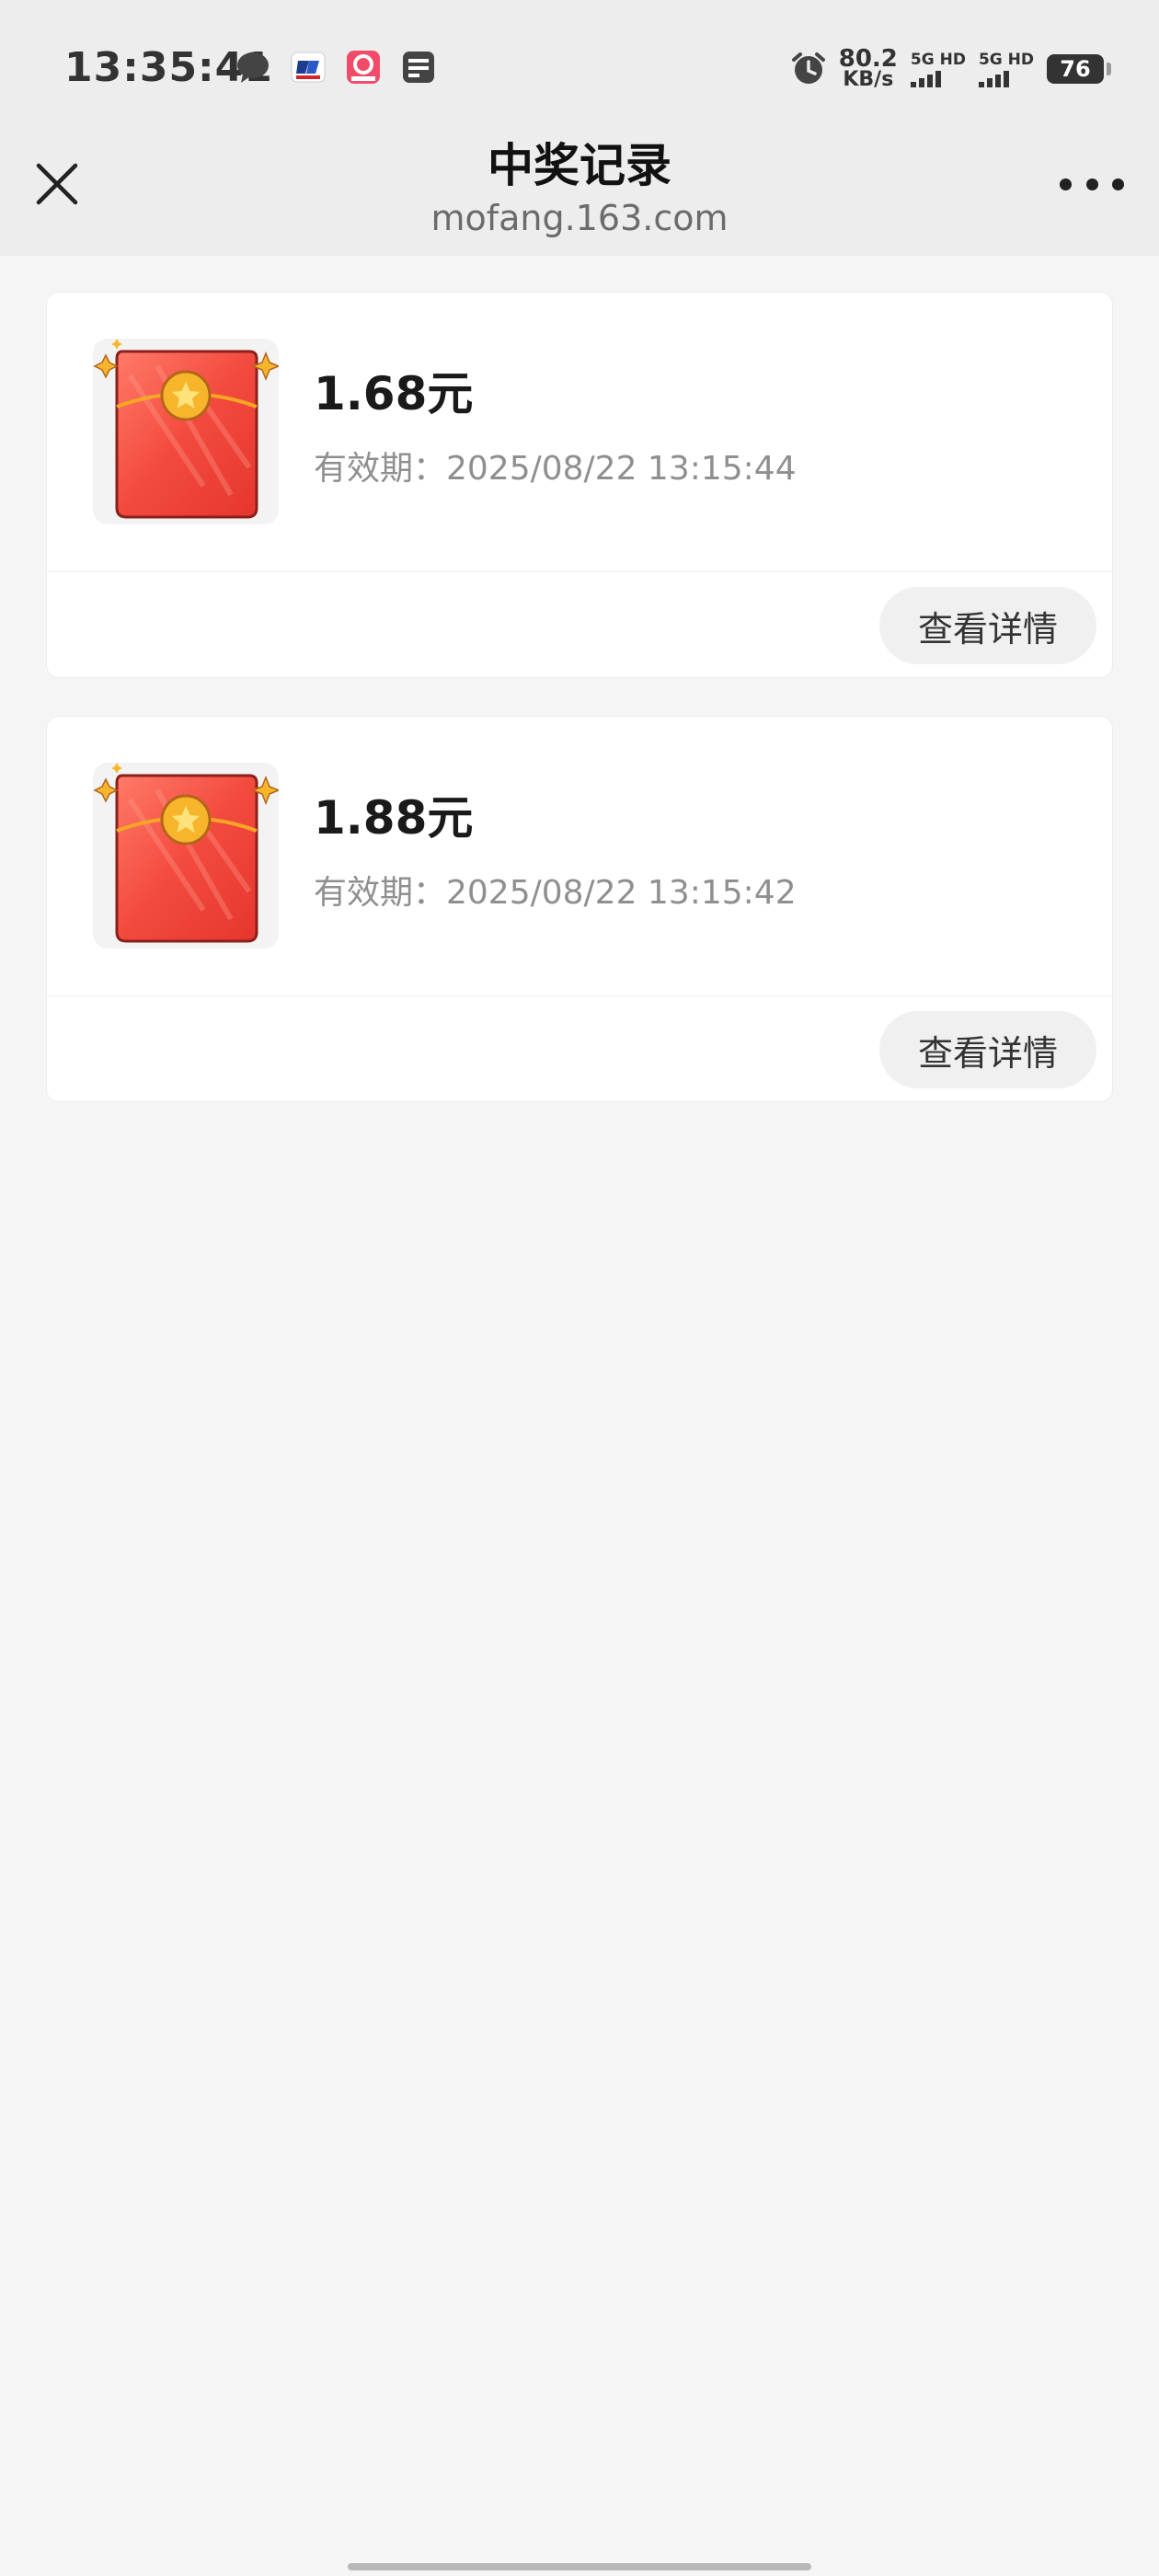 Image resolution: width=1159 pixels, height=2576 pixels. I want to click on network-speed: 80.2 KB/s, so click(868, 68).